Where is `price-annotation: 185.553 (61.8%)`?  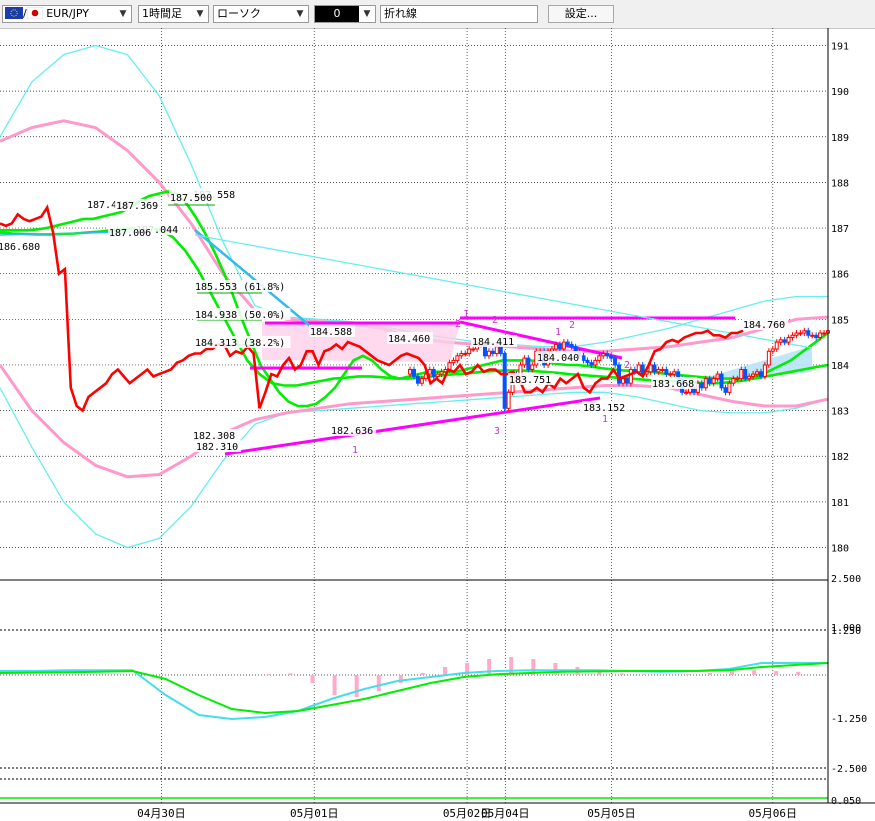 price-annotation: 185.553 (61.8%) is located at coordinates (240, 287).